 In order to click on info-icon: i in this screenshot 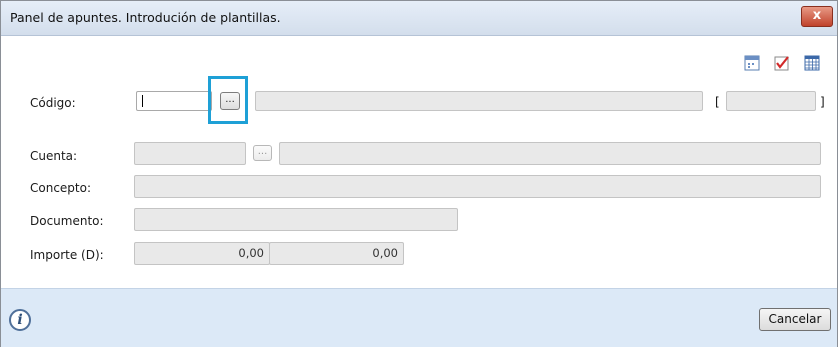, I will do `click(20, 320)`.